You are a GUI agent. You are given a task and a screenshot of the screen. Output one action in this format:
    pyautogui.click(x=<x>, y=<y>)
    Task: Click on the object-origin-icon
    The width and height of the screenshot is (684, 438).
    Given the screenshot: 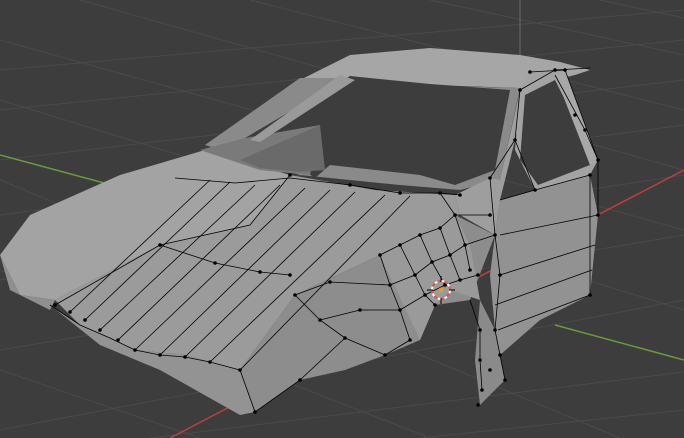 What is the action you would take?
    pyautogui.click(x=441, y=290)
    